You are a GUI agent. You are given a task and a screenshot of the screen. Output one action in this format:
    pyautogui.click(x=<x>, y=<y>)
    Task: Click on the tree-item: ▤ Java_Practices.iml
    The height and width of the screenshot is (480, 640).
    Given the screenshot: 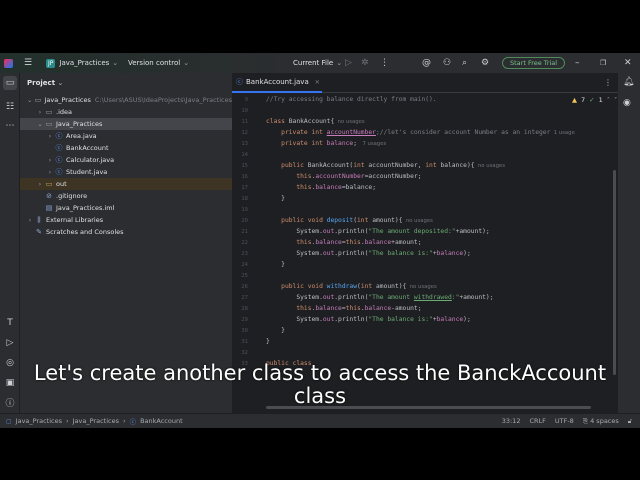 What is the action you would take?
    pyautogui.click(x=126, y=208)
    